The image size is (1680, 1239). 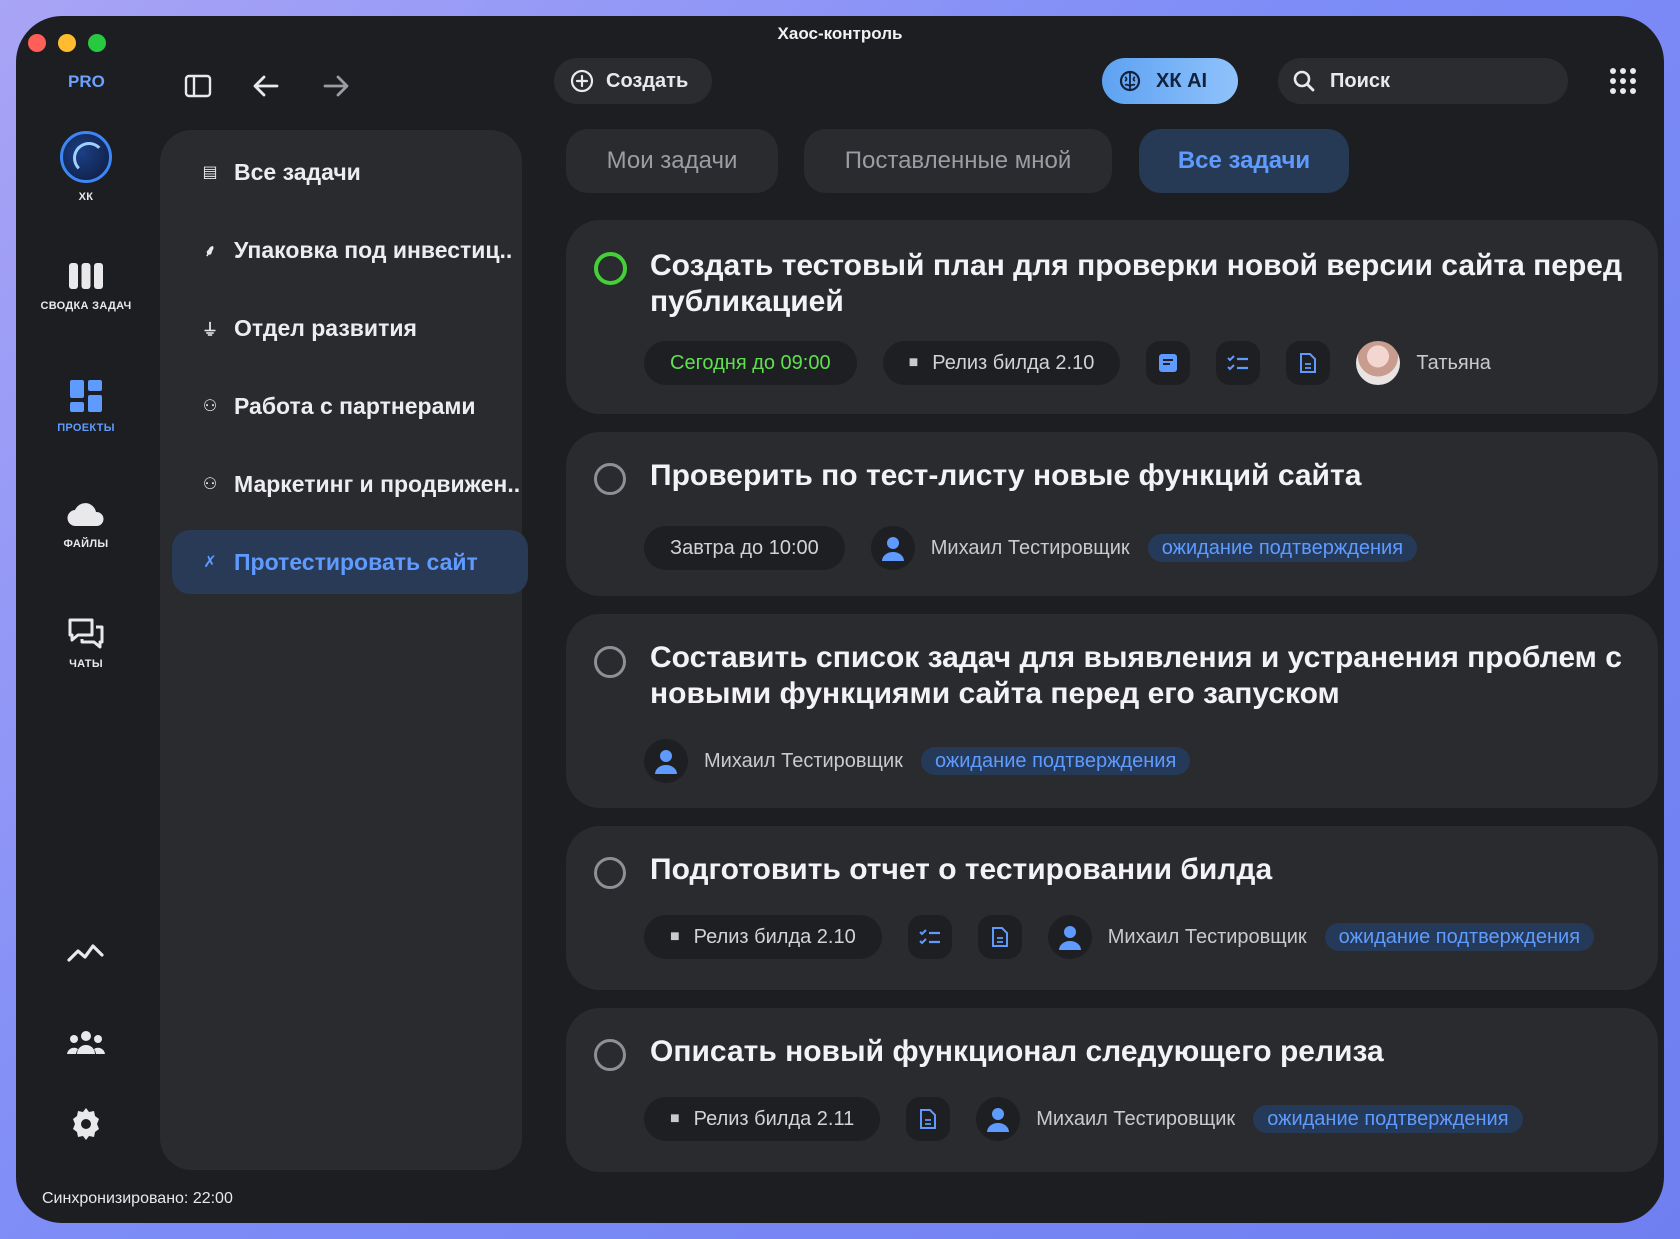 What do you see at coordinates (355, 405) in the screenshot?
I see `sidebar-item-label: Работа с партнерами` at bounding box center [355, 405].